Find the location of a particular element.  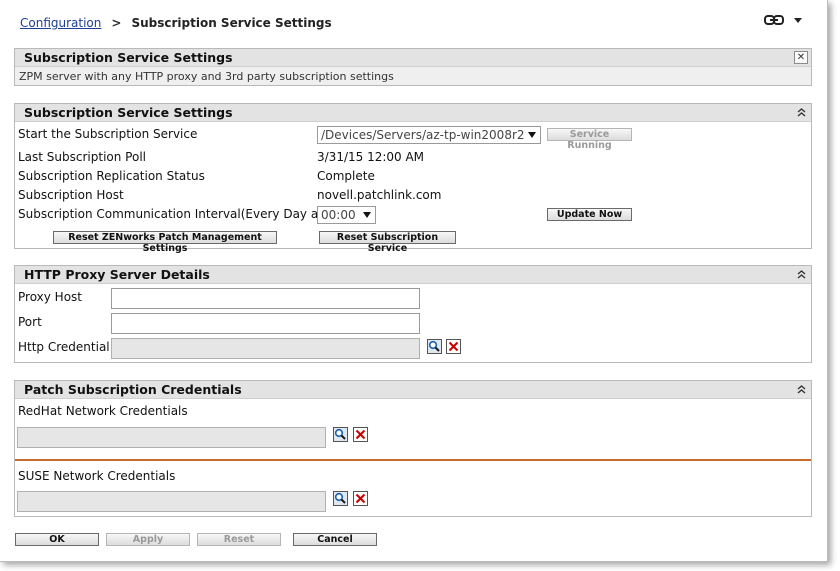

reset-button: Reset is located at coordinates (239, 539).